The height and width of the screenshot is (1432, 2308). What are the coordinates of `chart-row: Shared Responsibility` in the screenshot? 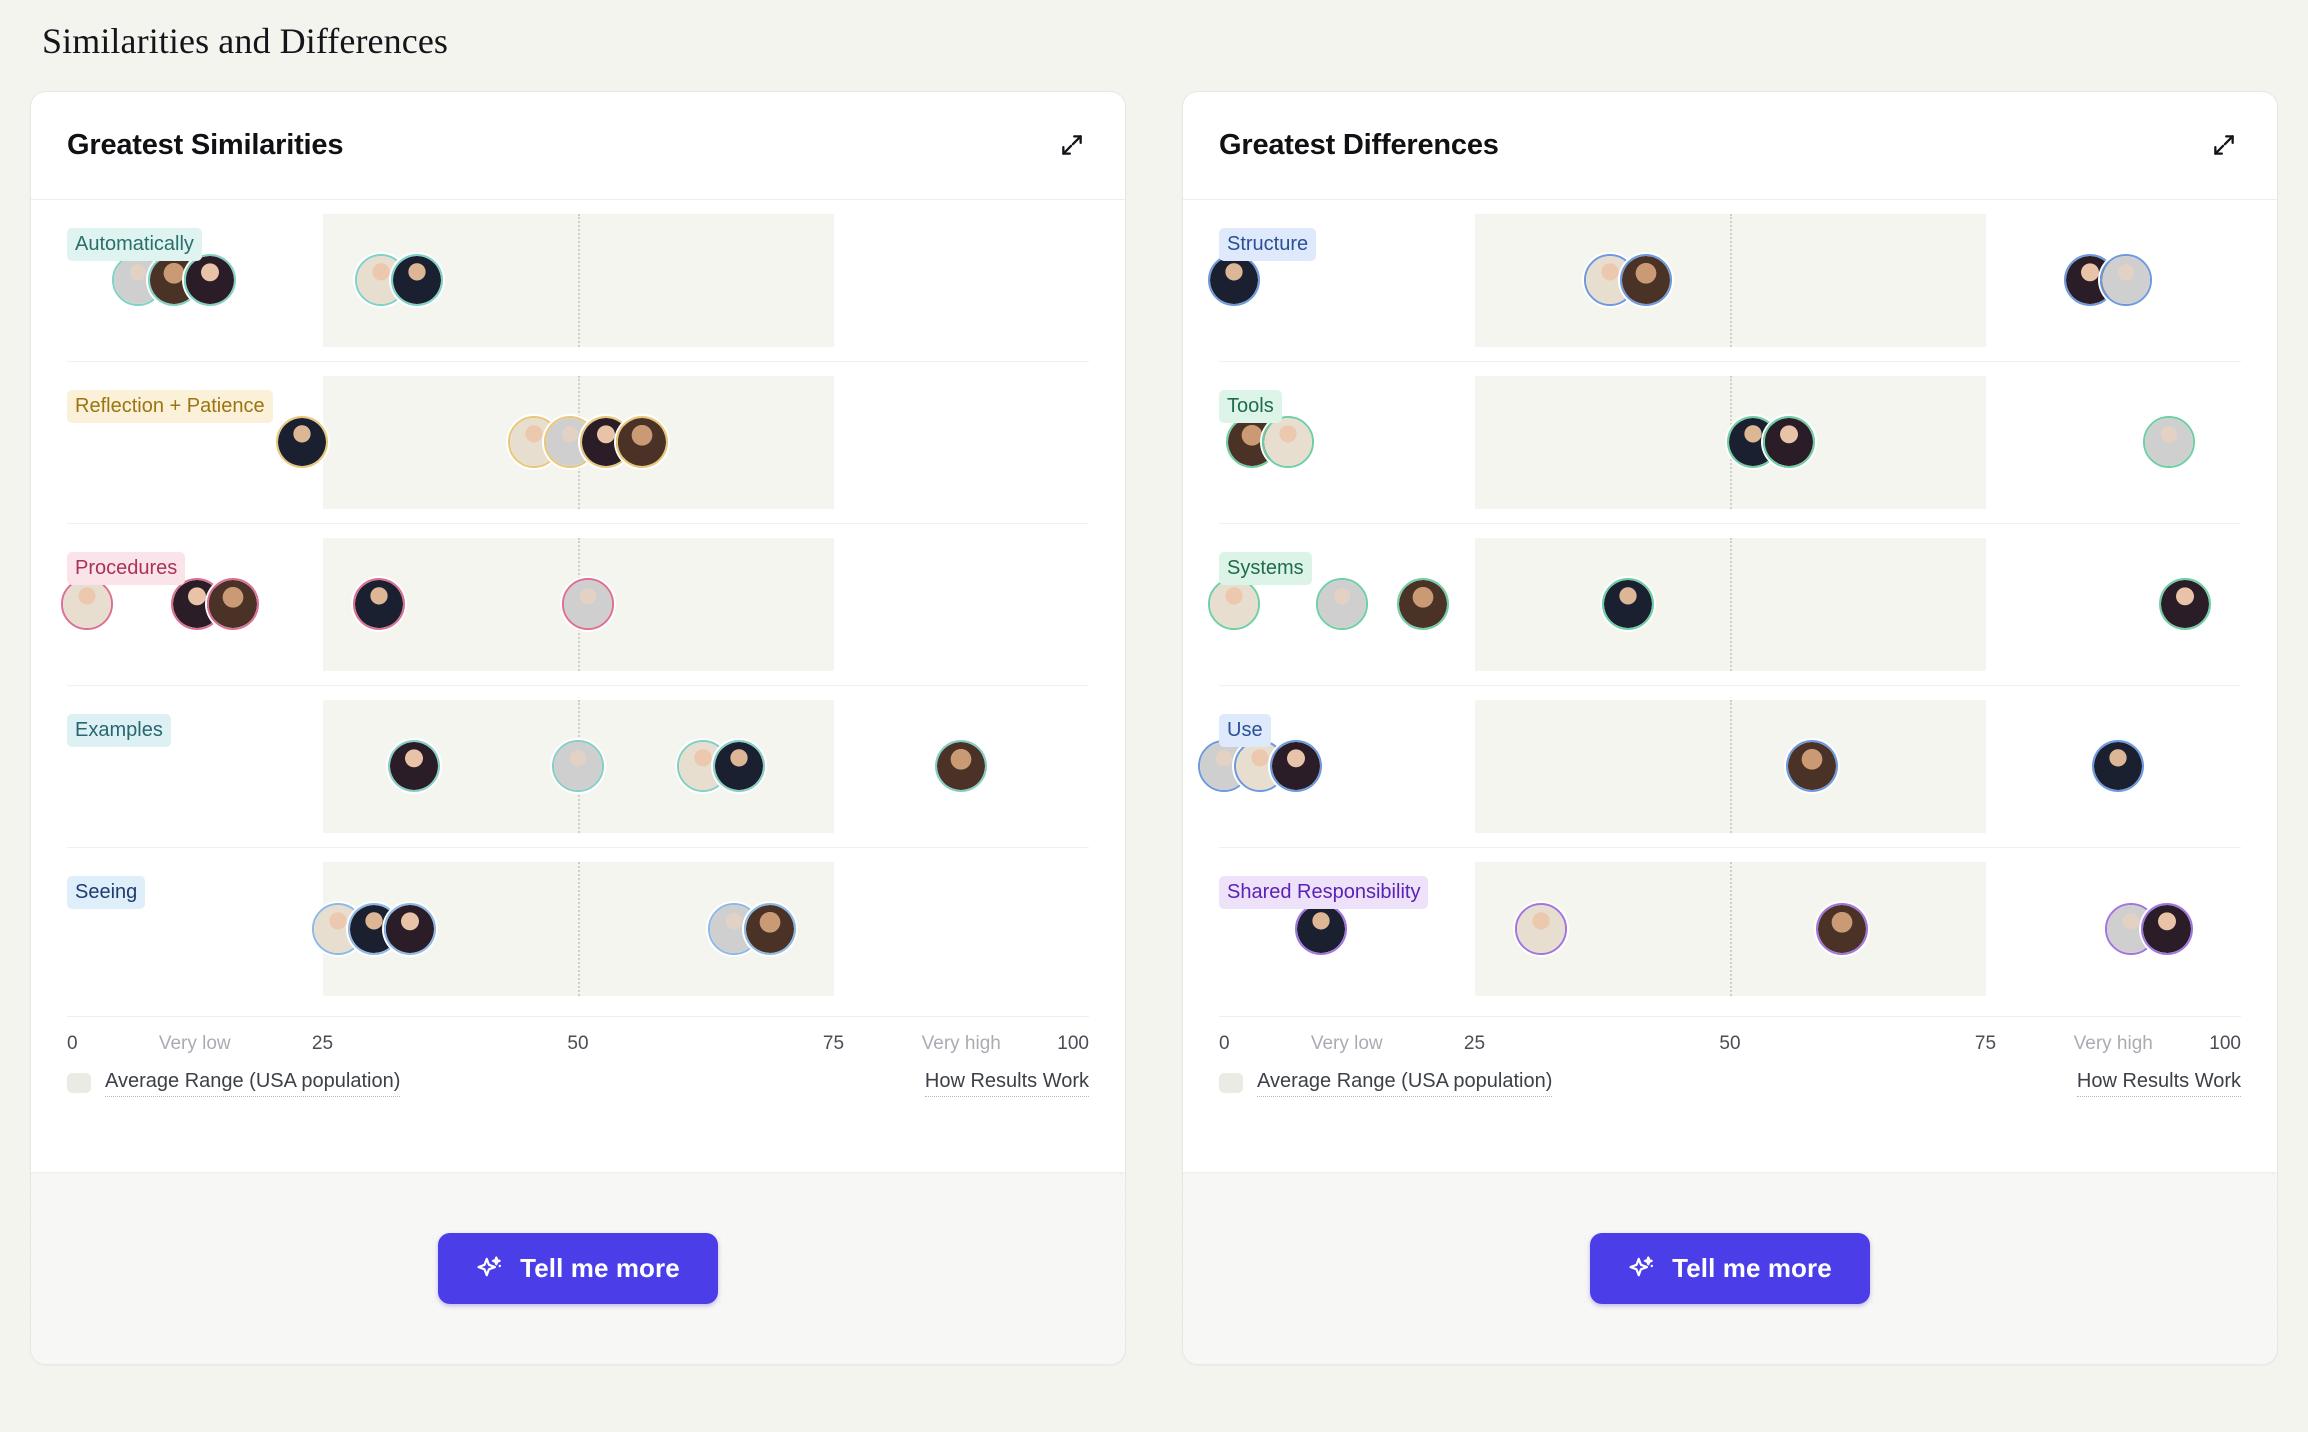 It's located at (1730, 929).